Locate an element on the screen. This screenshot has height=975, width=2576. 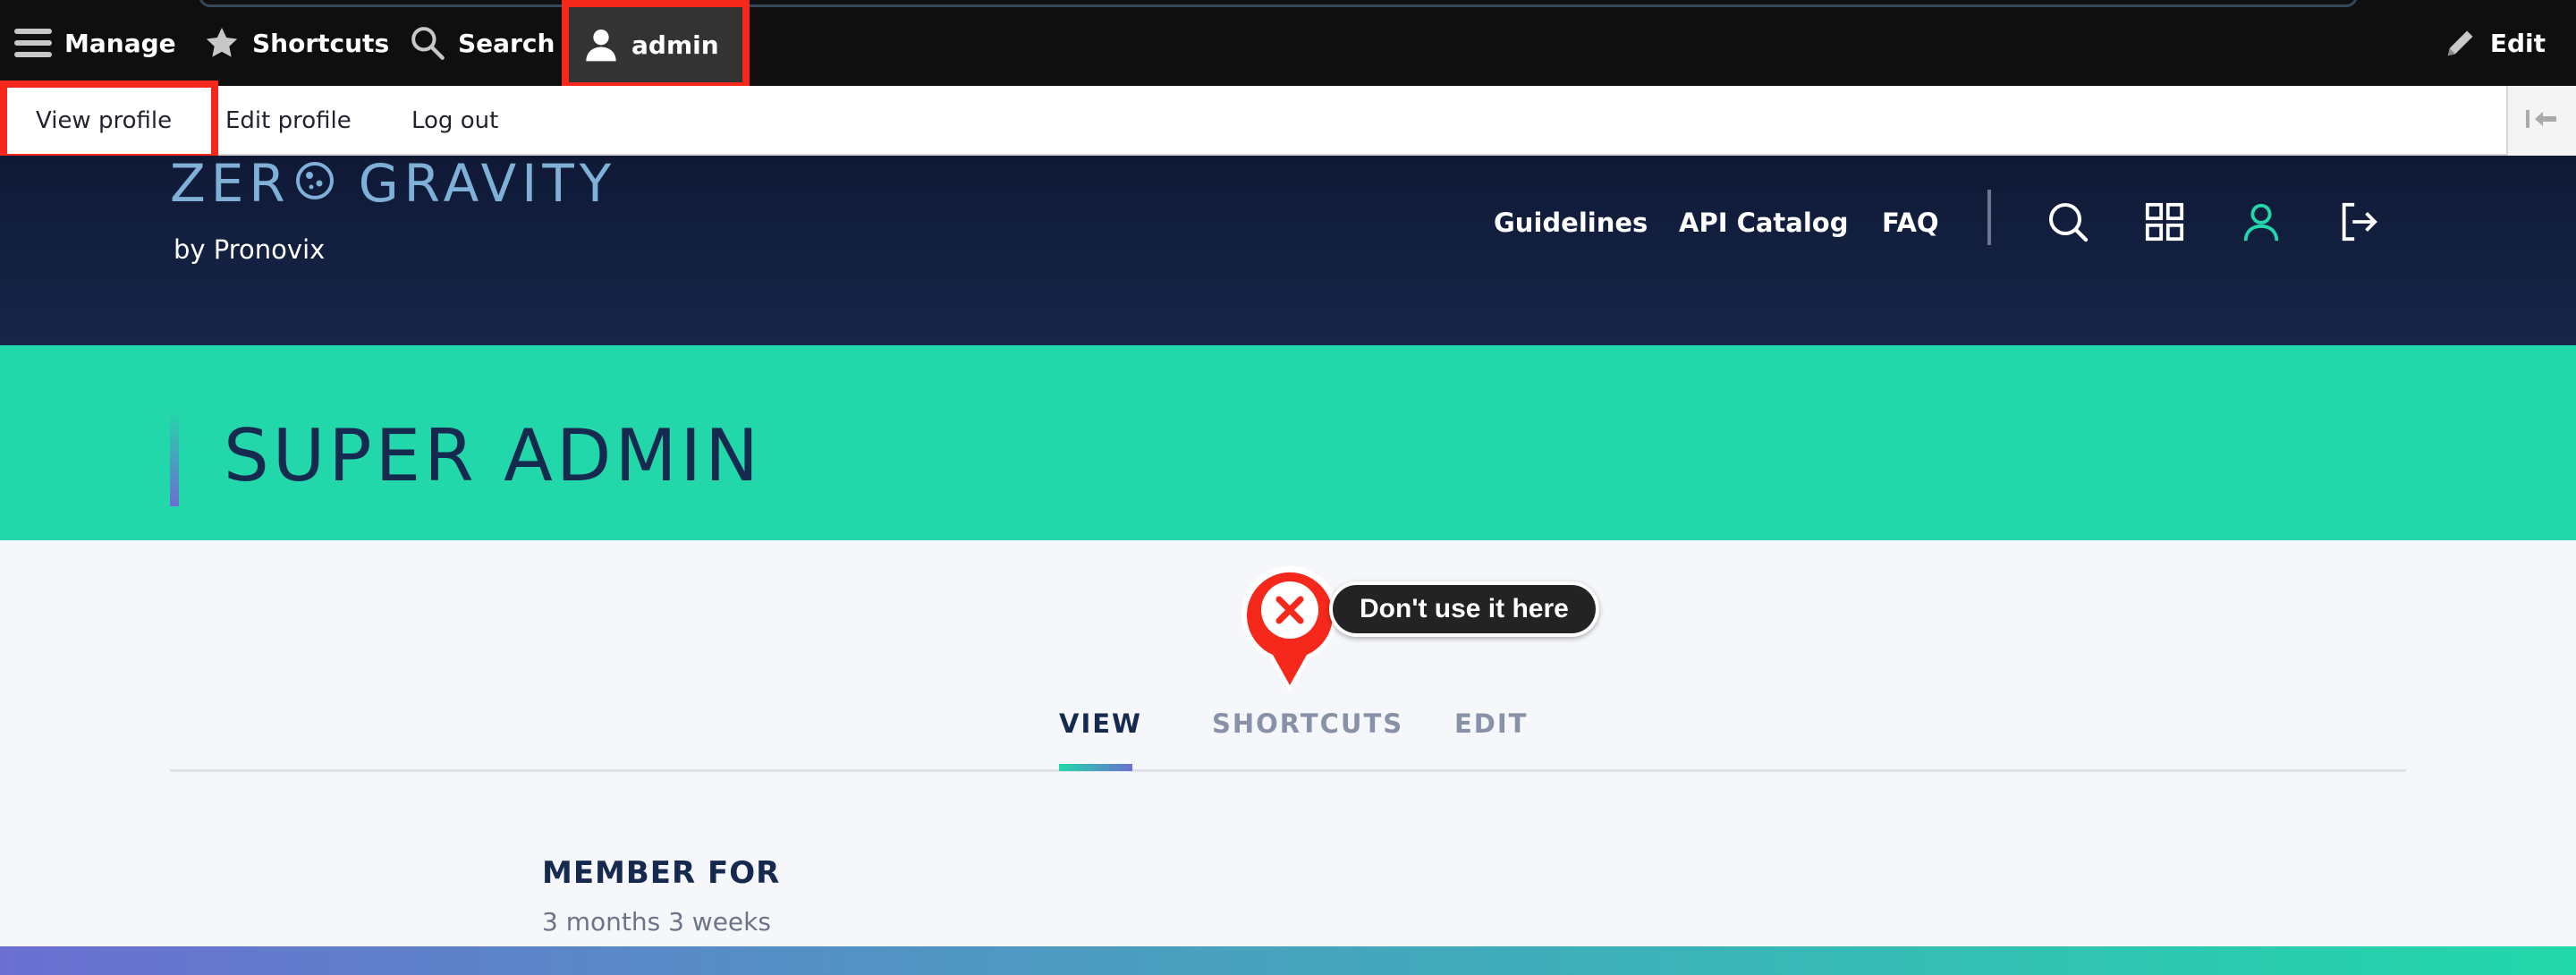
logo-o-icon is located at coordinates (314, 183).